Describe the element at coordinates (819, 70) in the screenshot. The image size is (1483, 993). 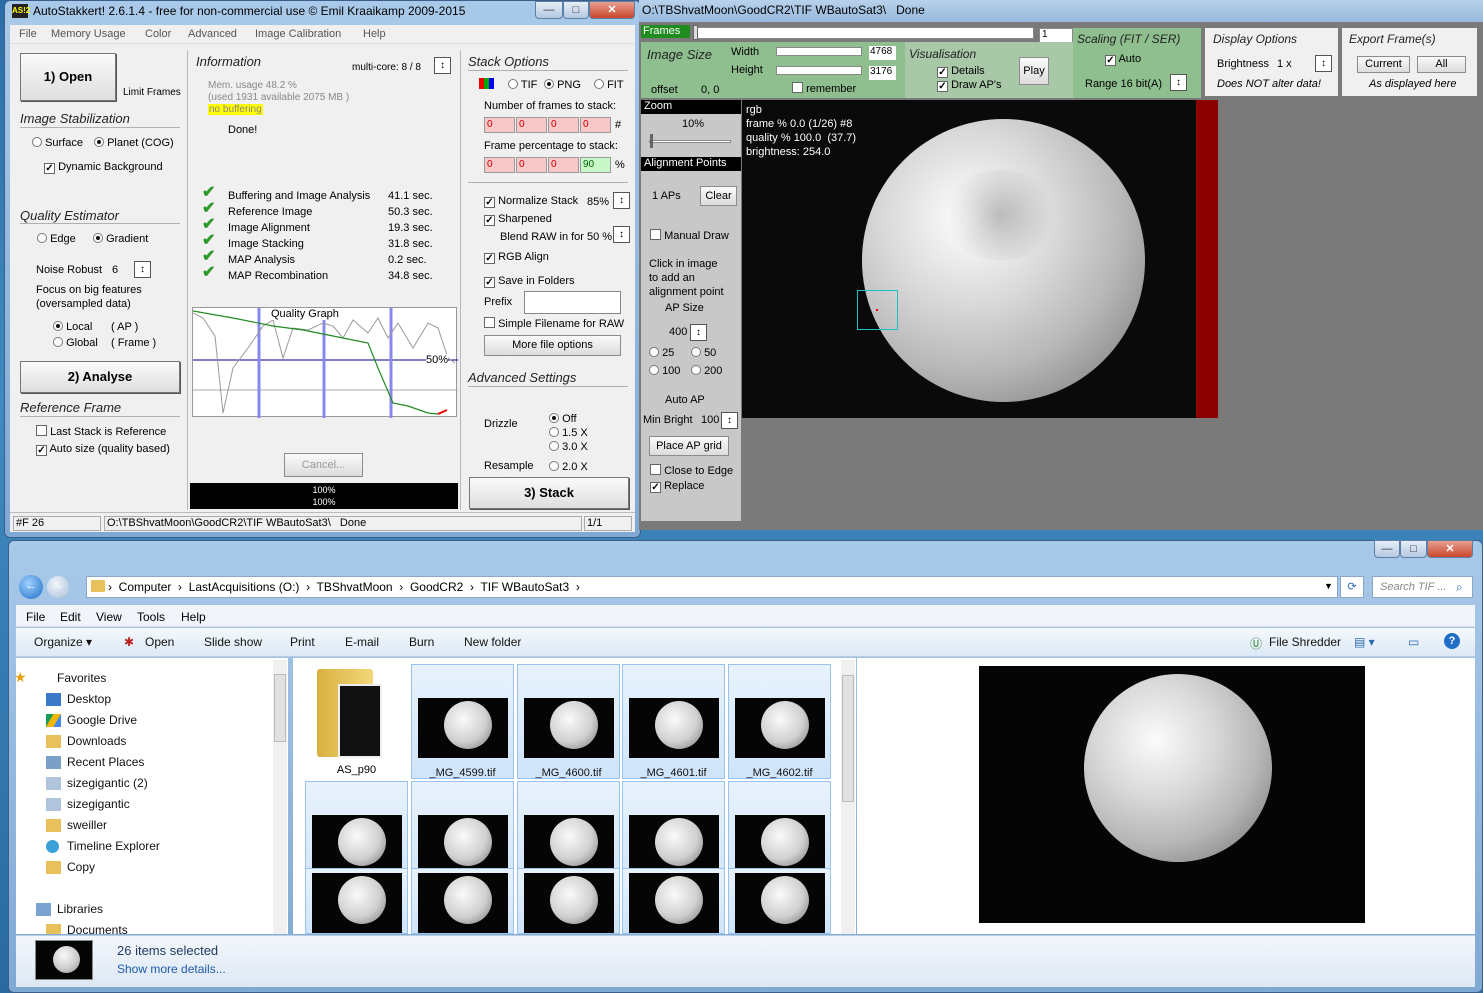
I see `height-slider` at that location.